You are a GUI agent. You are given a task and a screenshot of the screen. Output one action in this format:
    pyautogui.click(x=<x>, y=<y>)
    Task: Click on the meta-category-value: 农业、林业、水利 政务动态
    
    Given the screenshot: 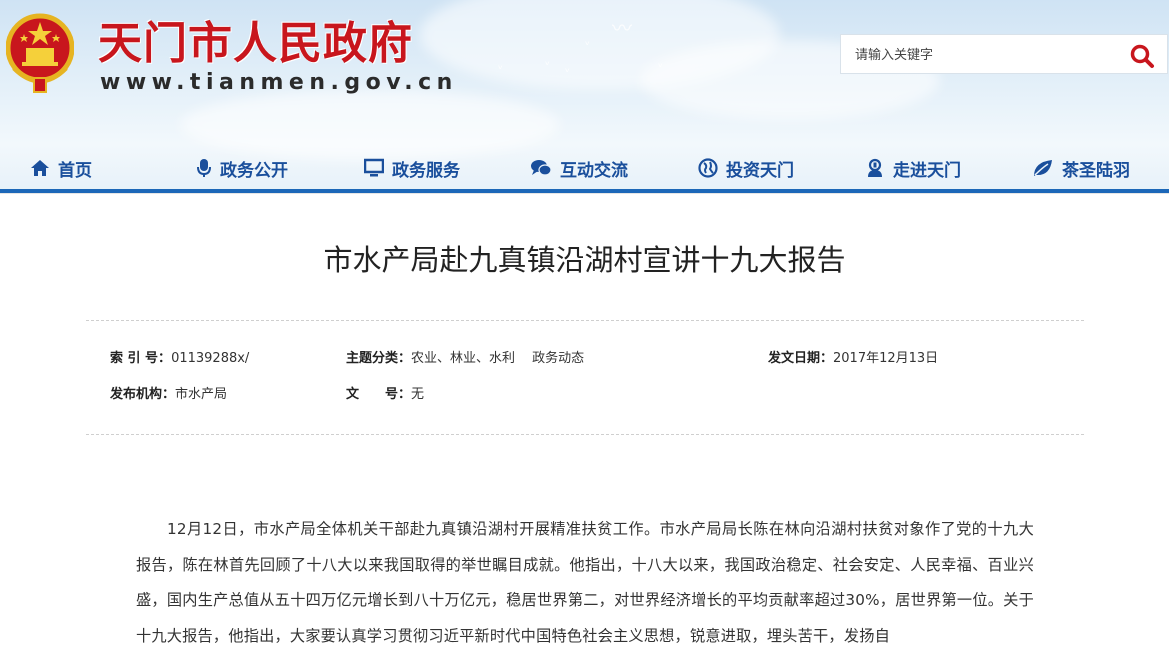 What is the action you would take?
    pyautogui.click(x=498, y=358)
    